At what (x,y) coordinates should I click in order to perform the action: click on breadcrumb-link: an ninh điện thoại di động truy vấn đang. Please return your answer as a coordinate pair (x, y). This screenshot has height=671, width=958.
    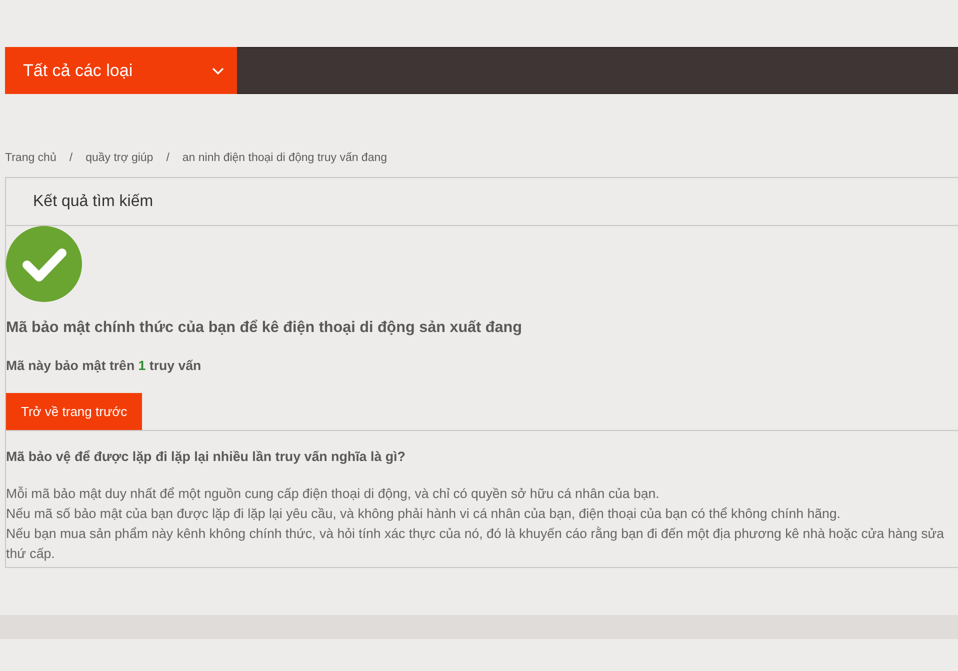
    Looking at the image, I should click on (285, 158).